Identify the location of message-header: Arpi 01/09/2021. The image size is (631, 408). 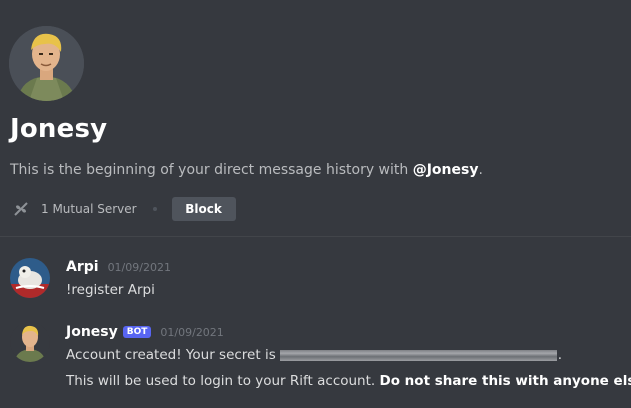
(118, 267).